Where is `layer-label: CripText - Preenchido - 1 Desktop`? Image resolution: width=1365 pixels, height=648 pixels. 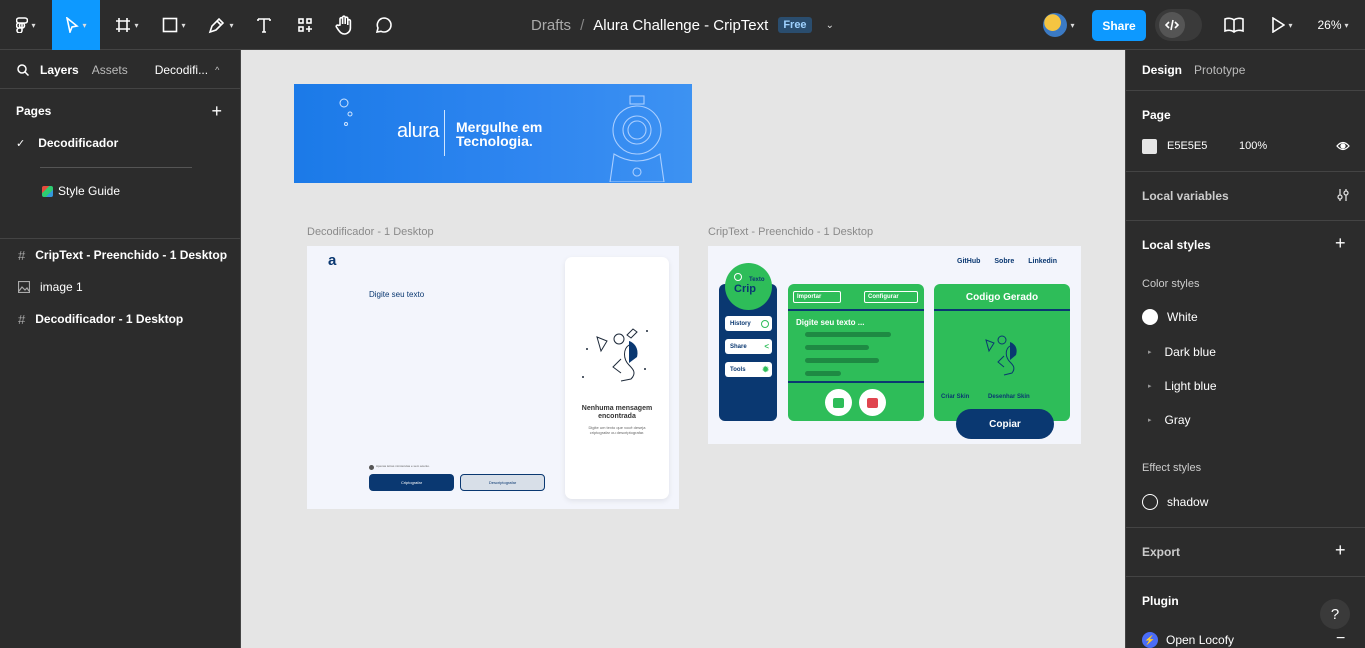
layer-label: CripText - Preenchido - 1 Desktop is located at coordinates (131, 255).